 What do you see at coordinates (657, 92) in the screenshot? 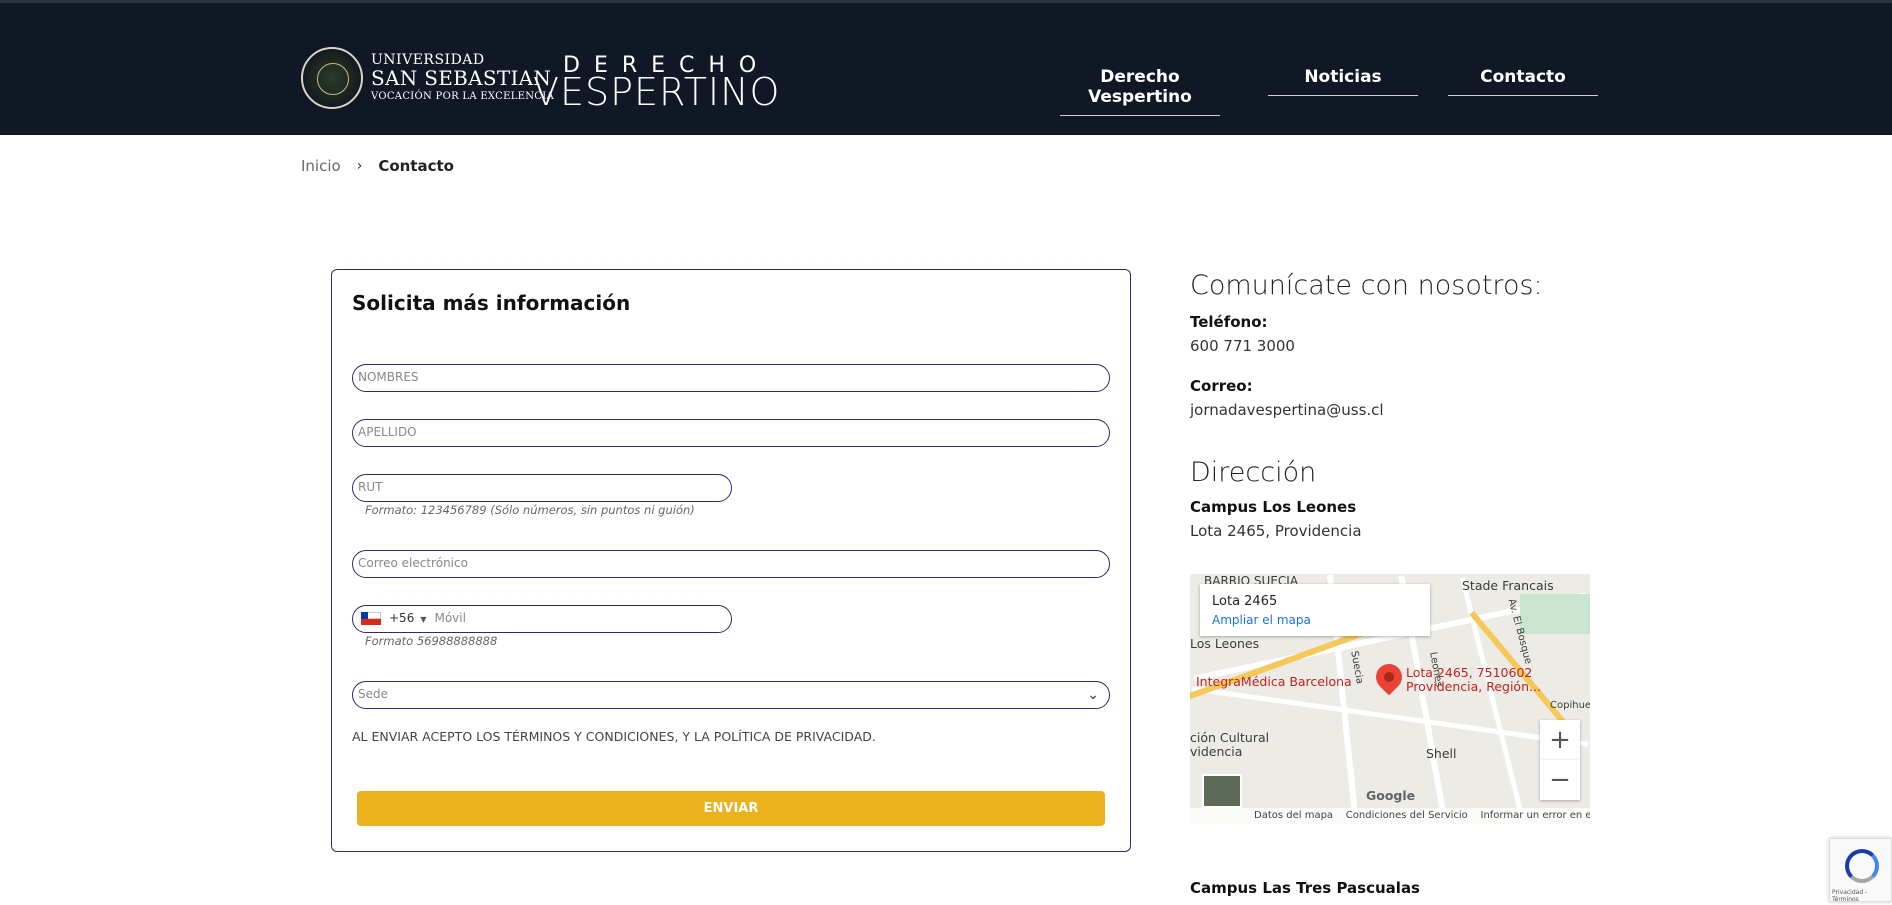
I see `logo-vespertino-text: VESPERTINO` at bounding box center [657, 92].